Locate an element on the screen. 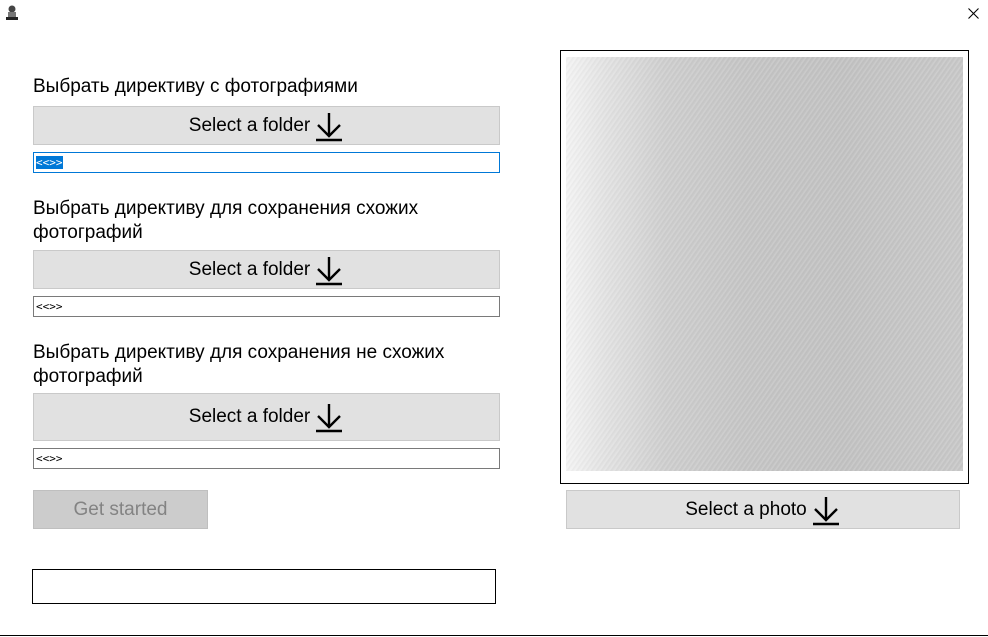 The width and height of the screenshot is (988, 637). close-button is located at coordinates (973, 13).